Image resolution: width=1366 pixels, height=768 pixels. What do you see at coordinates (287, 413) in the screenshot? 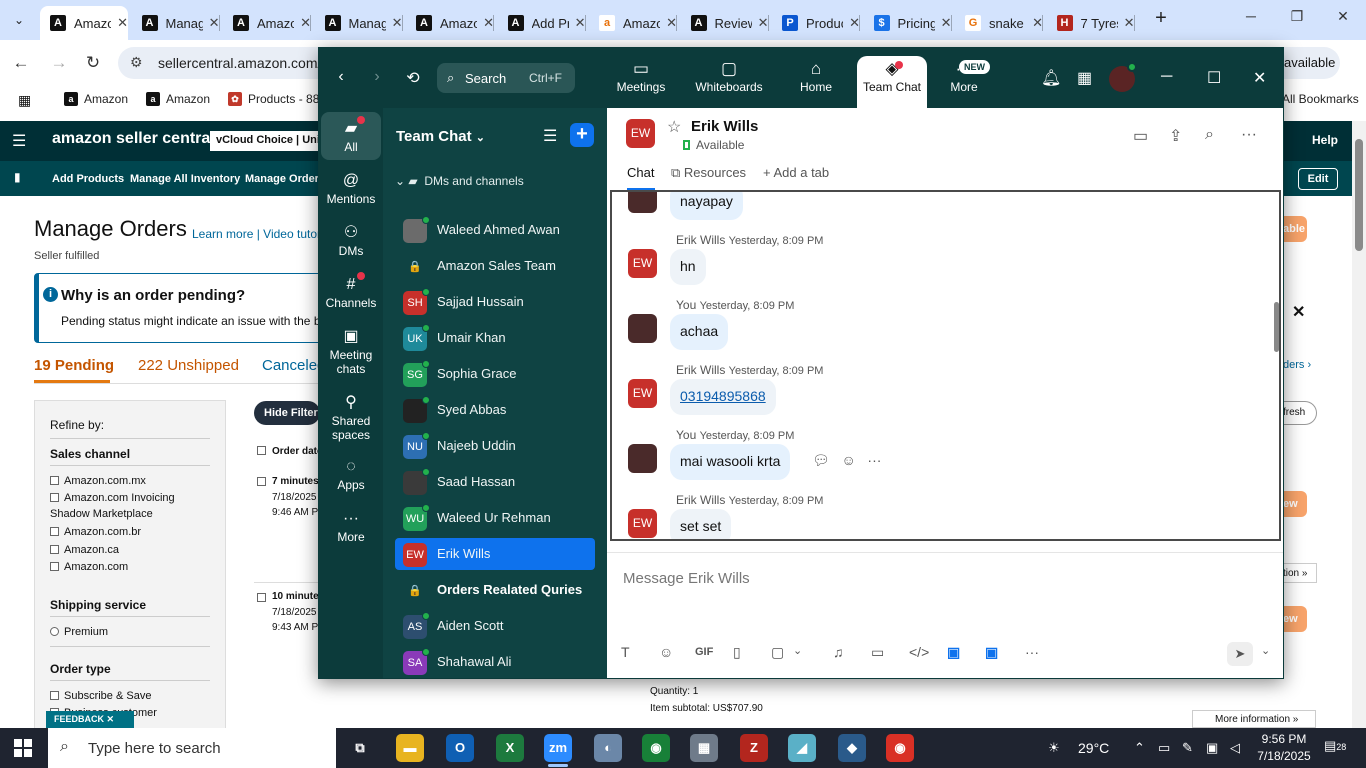
I see `hide-filters-button: Hide Filters` at bounding box center [287, 413].